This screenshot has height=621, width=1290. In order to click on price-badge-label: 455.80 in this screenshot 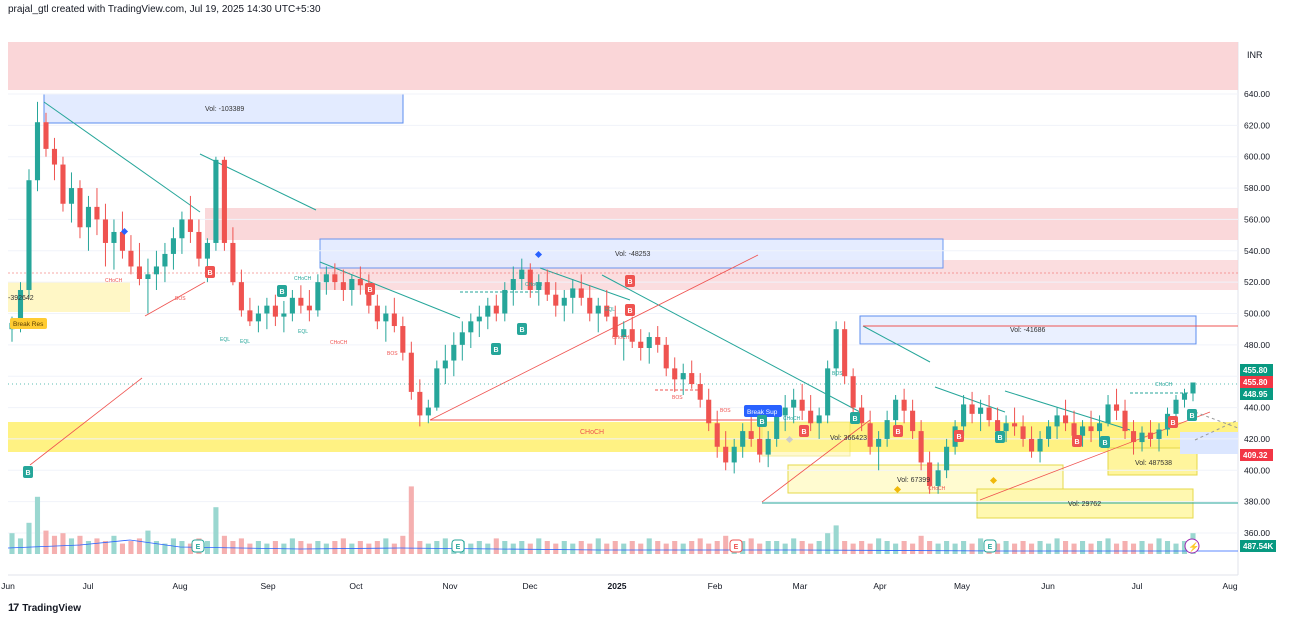, I will do `click(1255, 370)`.